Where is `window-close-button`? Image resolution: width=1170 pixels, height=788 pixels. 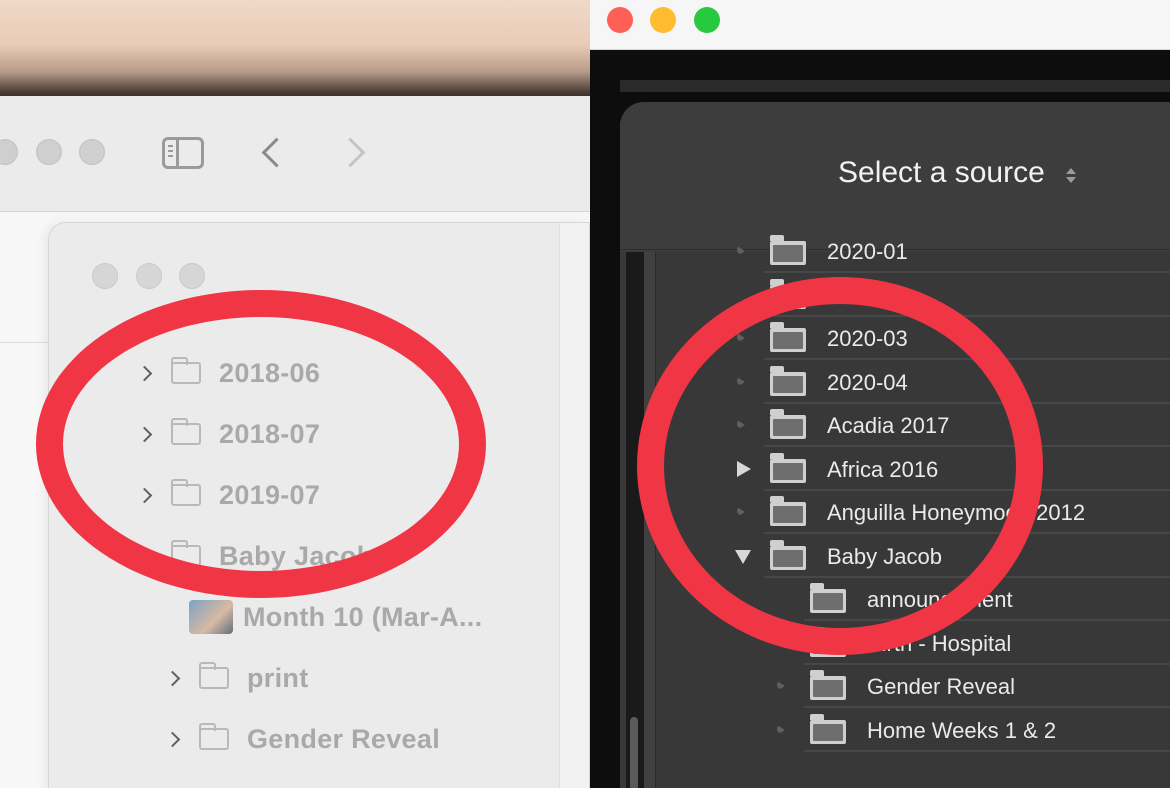 window-close-button is located at coordinates (9, 152).